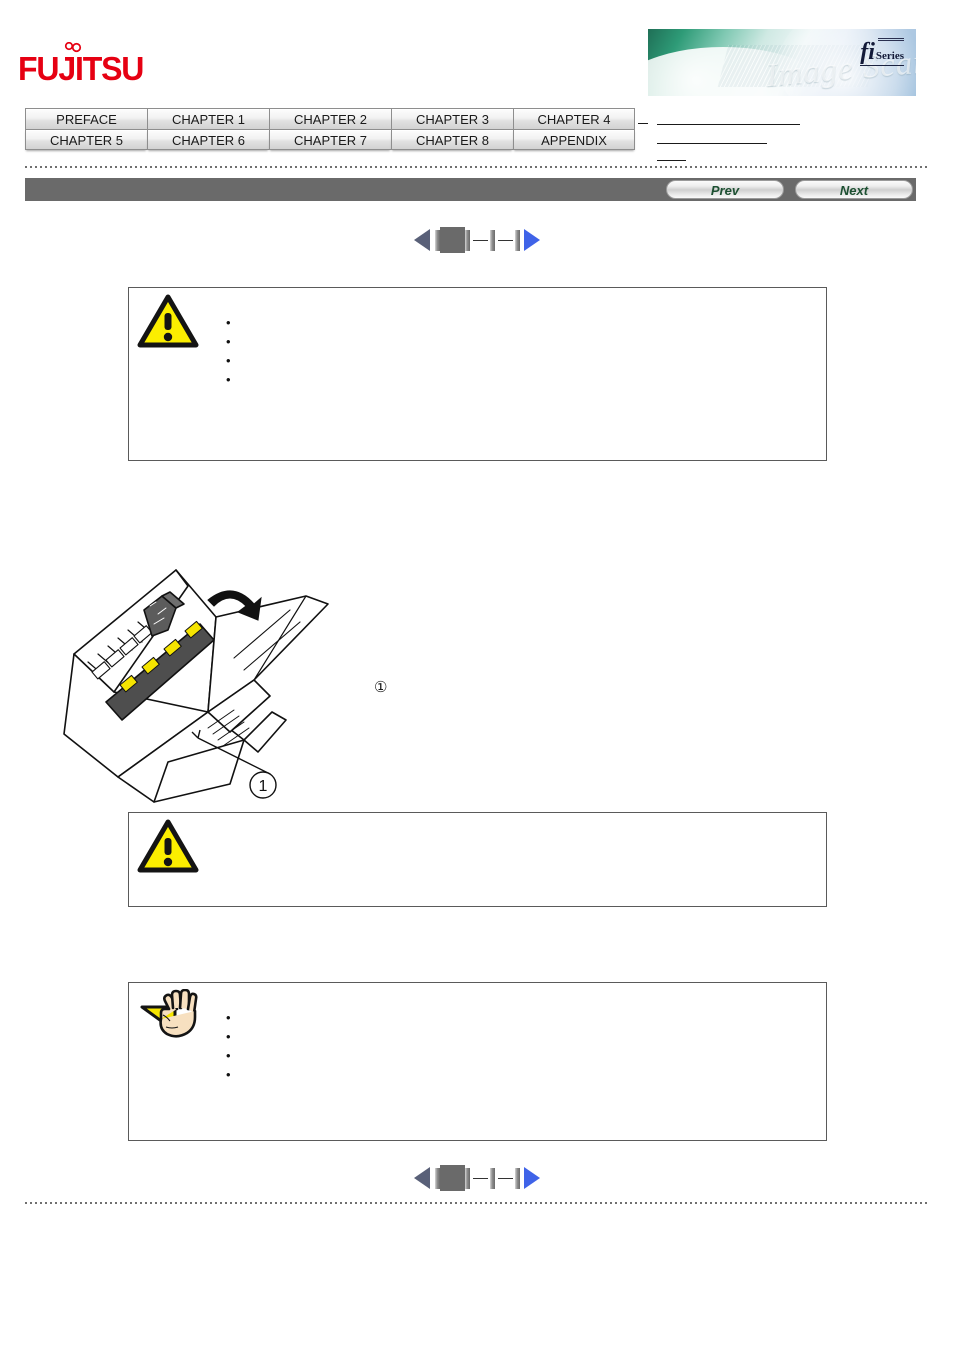  I want to click on hint-bullets, so click(521, 1046).